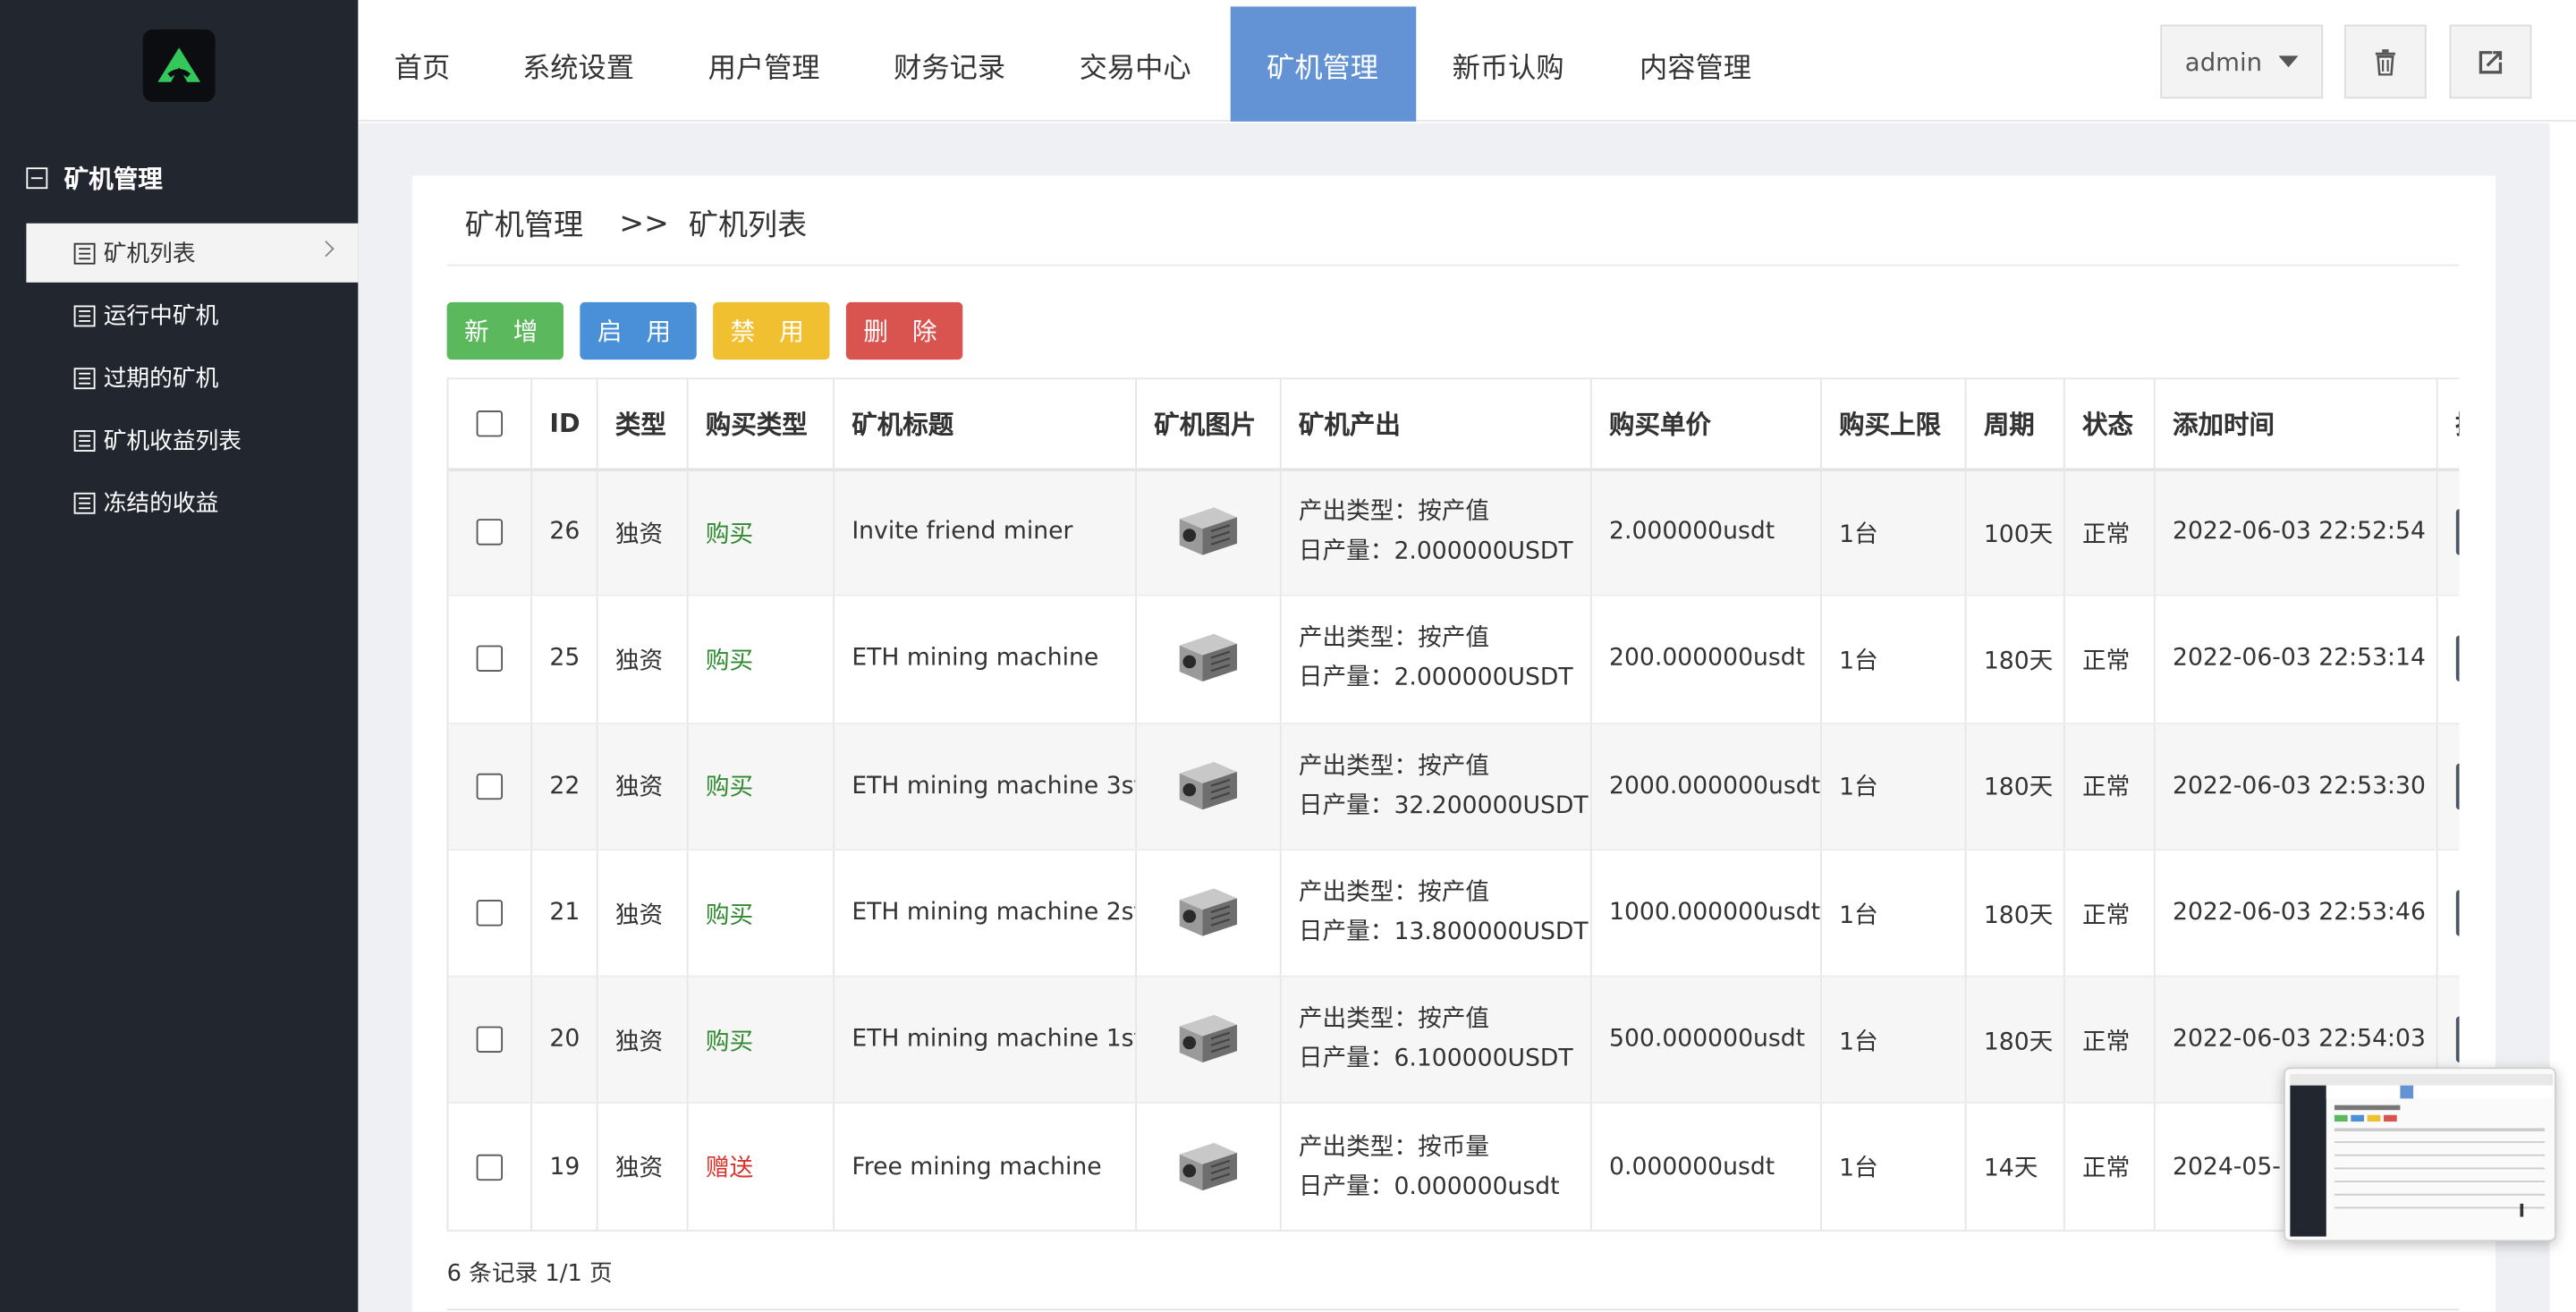 The height and width of the screenshot is (1312, 2576). Describe the element at coordinates (764, 64) in the screenshot. I see `nav-user-management: 用户管理` at that location.